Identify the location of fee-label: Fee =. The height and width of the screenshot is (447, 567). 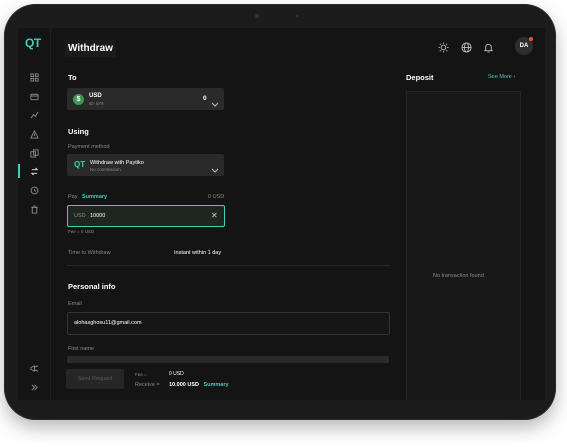
(141, 374).